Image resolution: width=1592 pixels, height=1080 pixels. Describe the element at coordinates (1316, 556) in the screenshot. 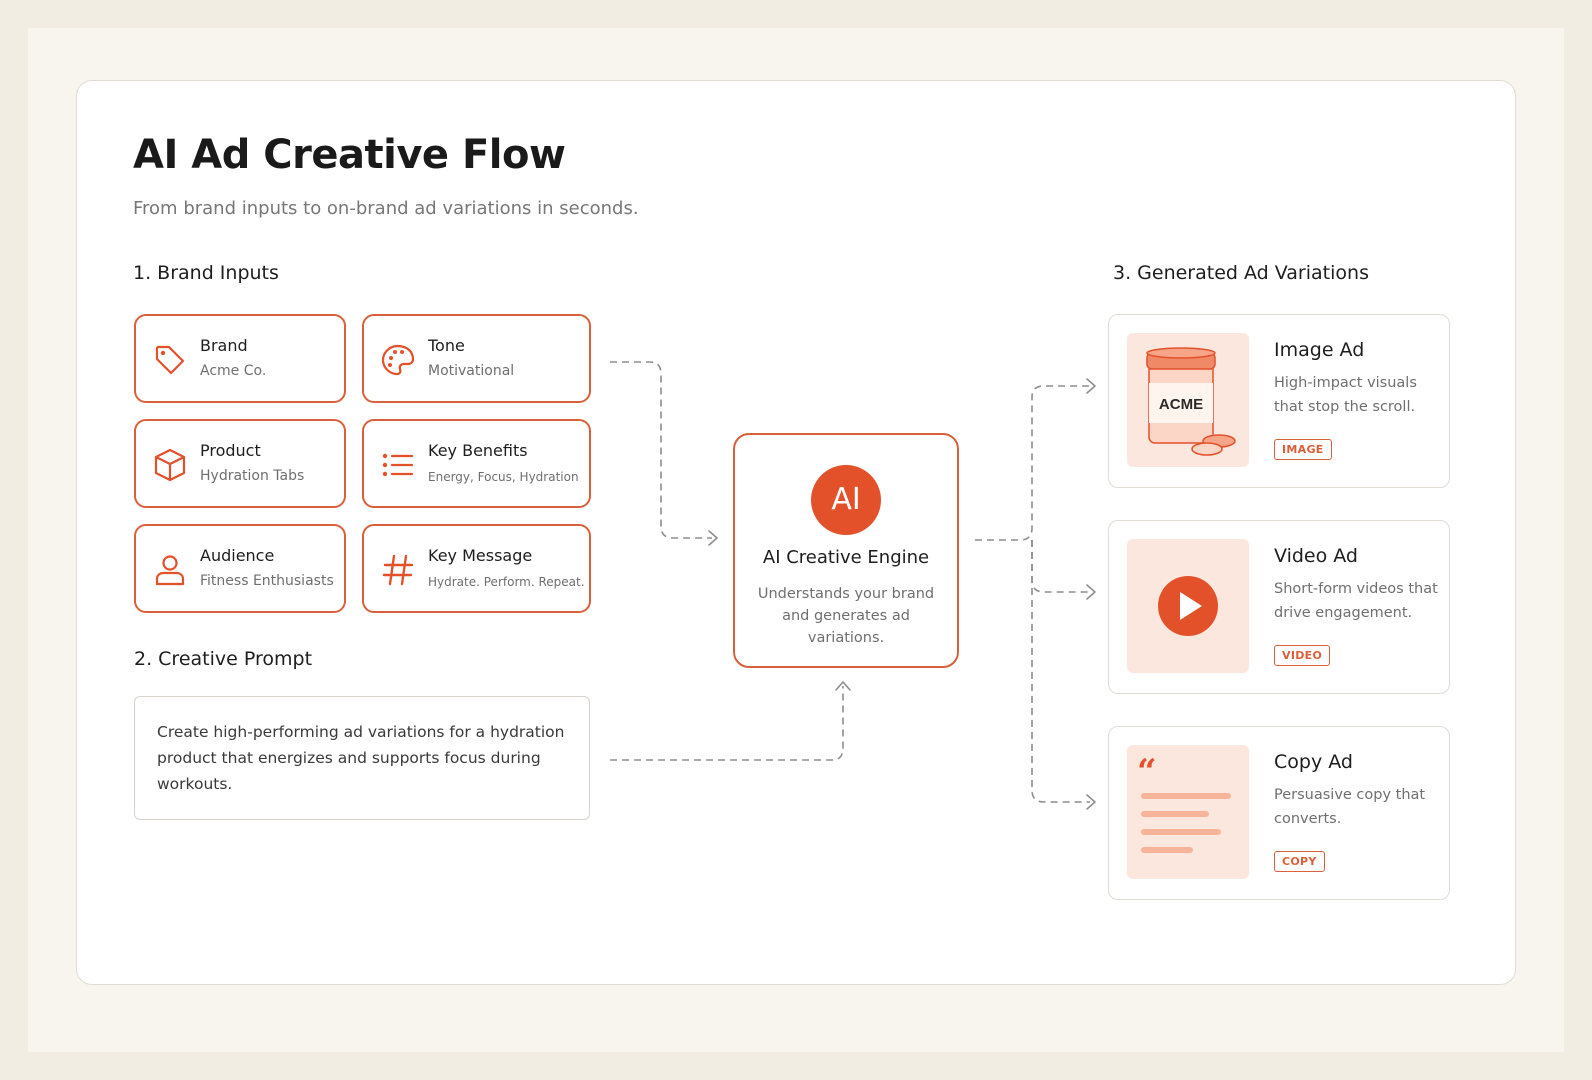

I see `output-title: Video Ad` at that location.